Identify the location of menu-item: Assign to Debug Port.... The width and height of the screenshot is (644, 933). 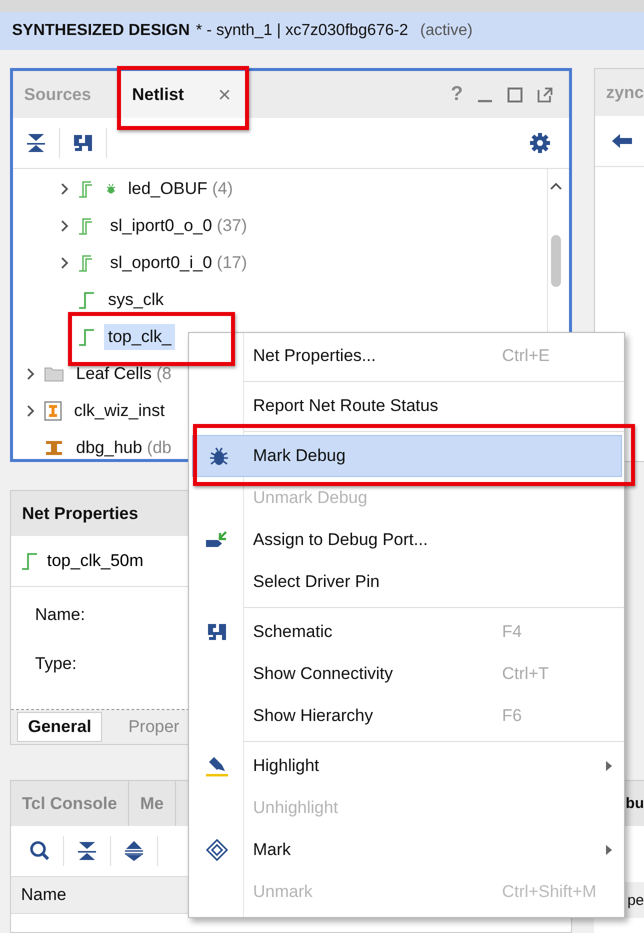
(405, 540).